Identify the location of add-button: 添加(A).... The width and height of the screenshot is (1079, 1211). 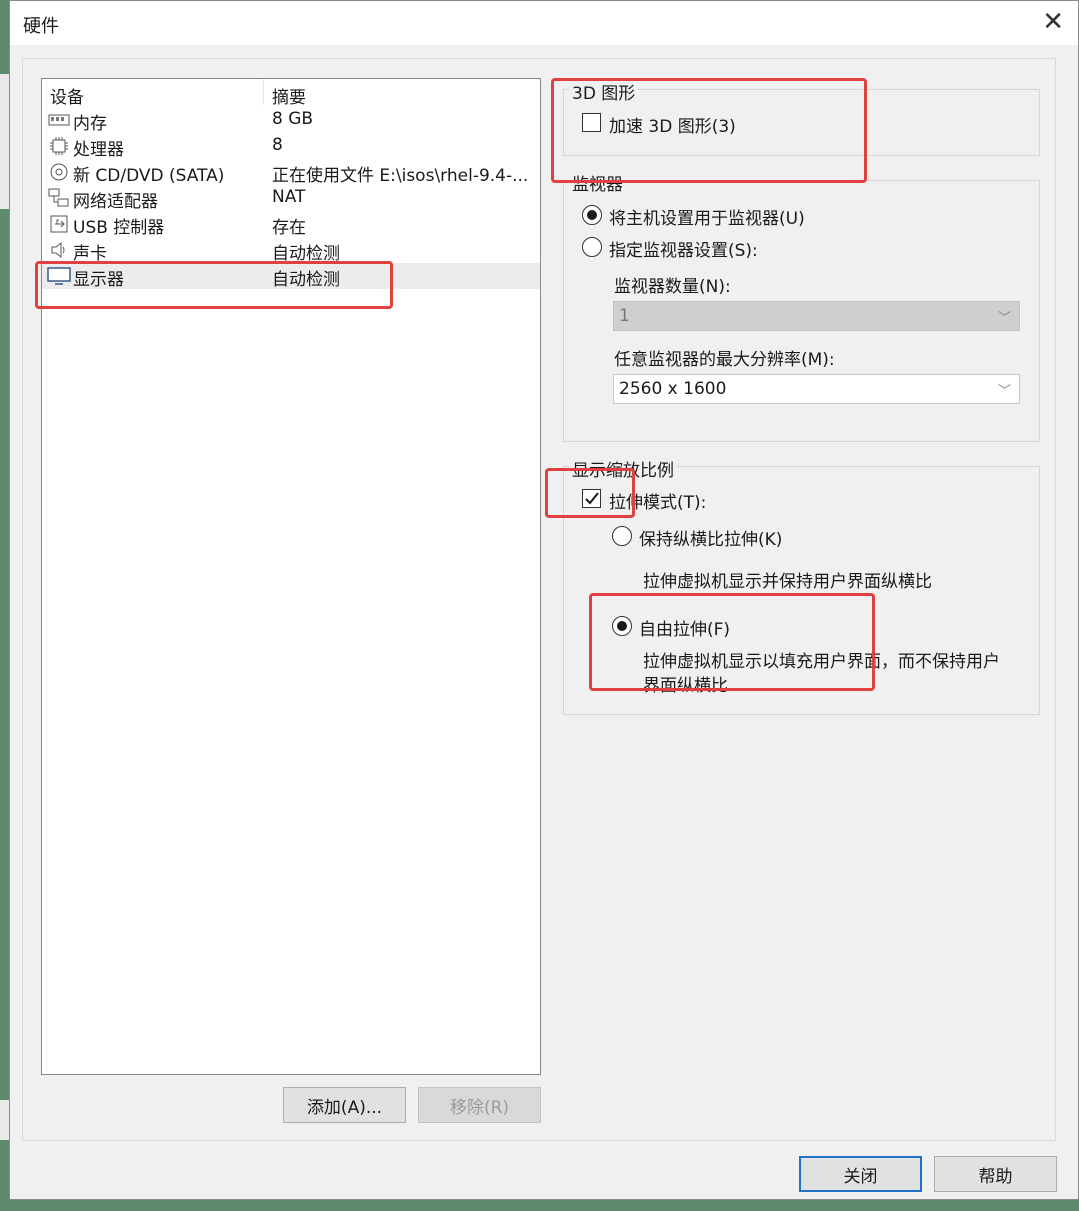
(344, 1105).